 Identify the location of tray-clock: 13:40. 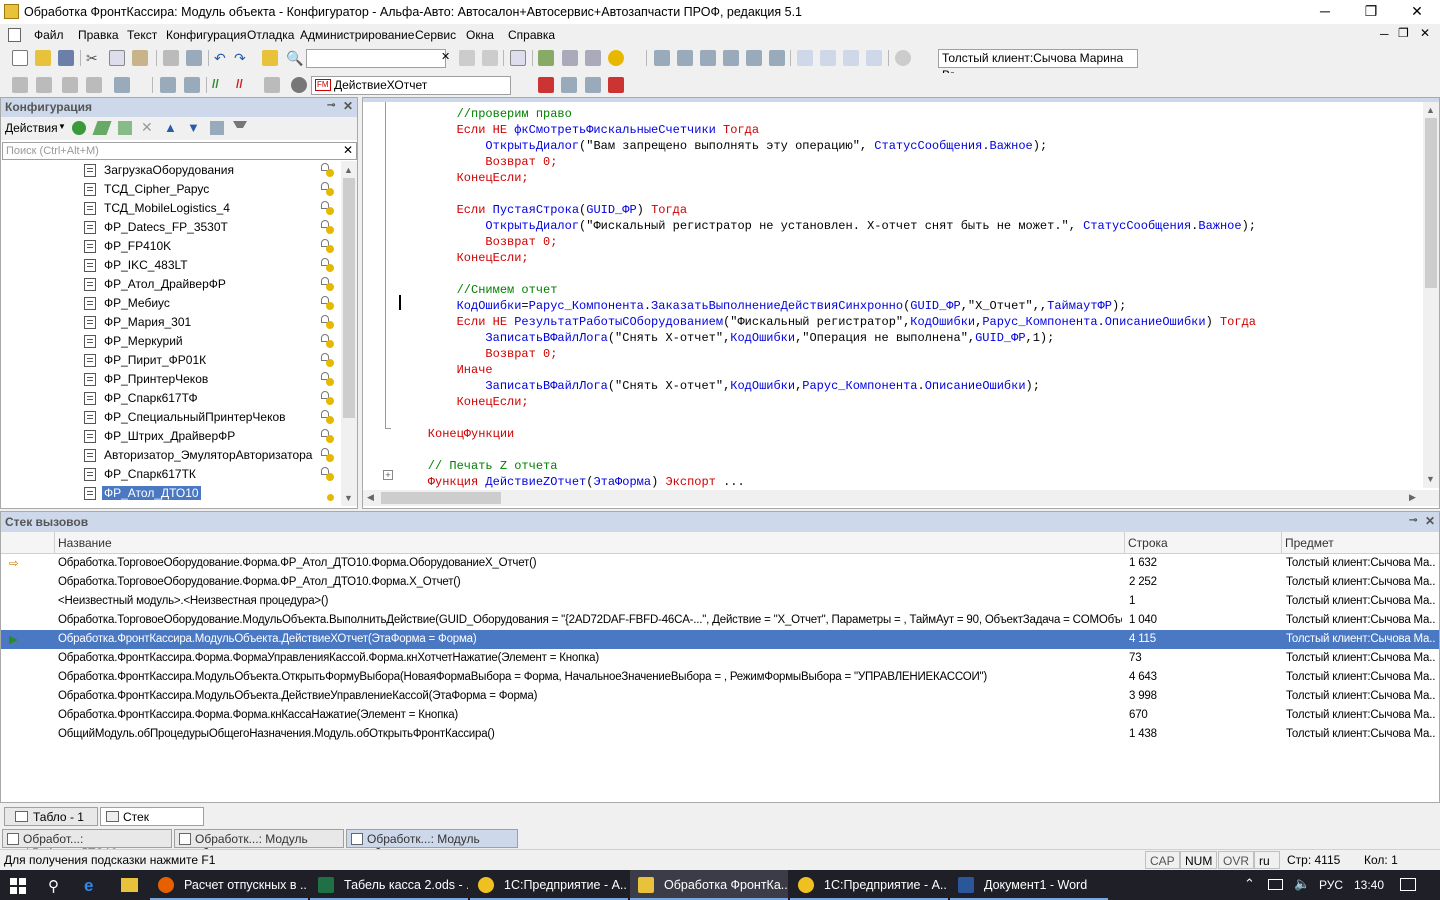
(1369, 885).